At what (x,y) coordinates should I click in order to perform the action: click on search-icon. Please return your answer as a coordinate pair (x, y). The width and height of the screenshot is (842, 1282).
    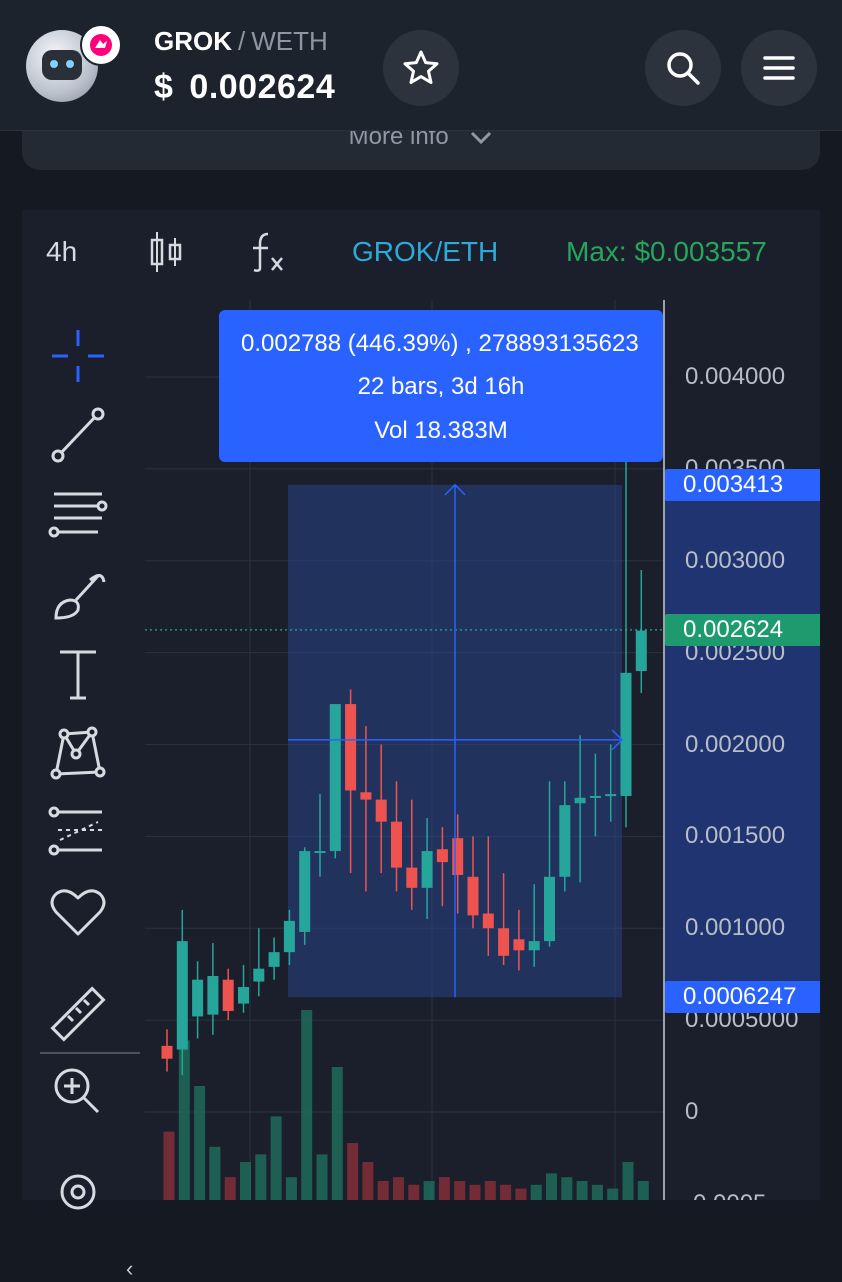
    Looking at the image, I should click on (683, 68).